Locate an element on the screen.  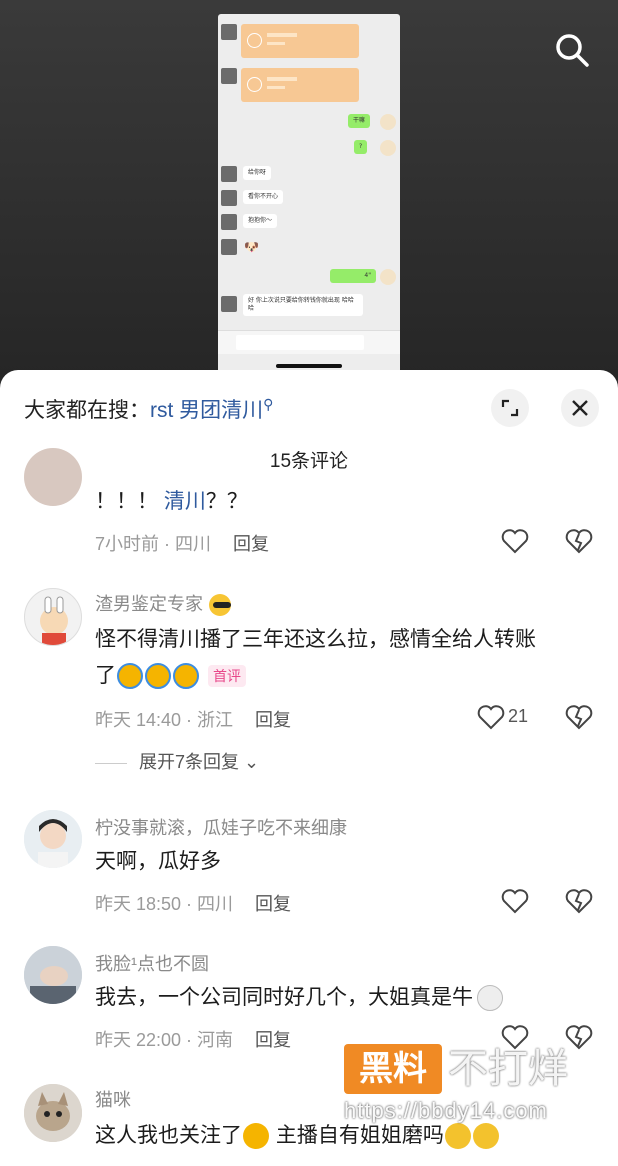
search-icon: ⚲ is located at coordinates (268, 404).